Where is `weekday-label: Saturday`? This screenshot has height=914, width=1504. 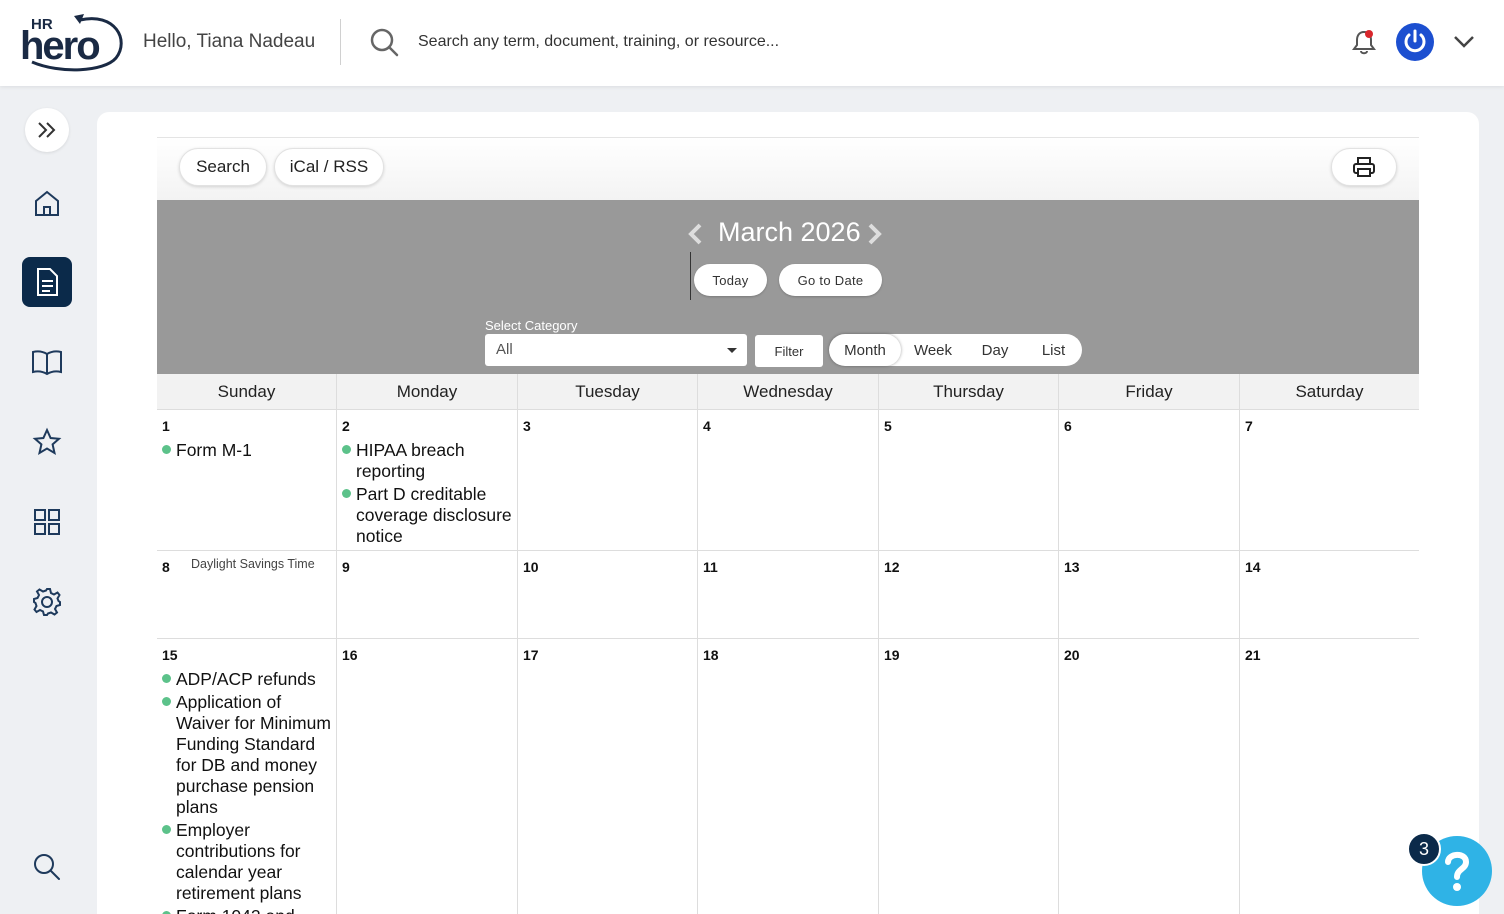
weekday-label: Saturday is located at coordinates (1329, 391).